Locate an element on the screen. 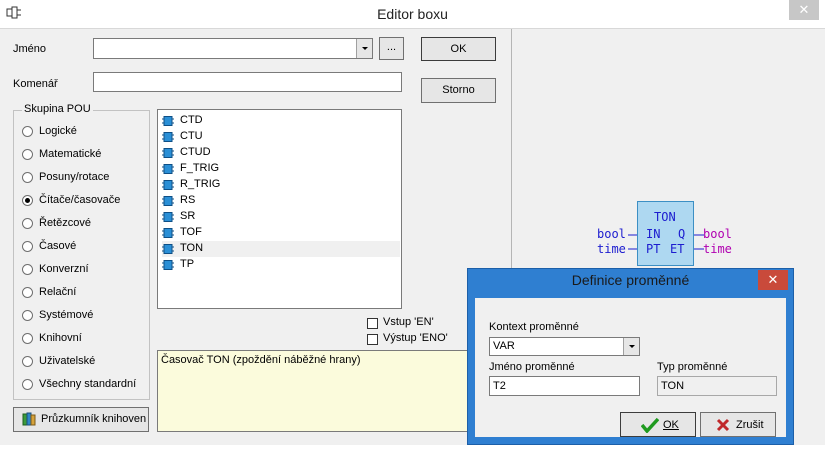  variable-name-input: T2 is located at coordinates (564, 386).